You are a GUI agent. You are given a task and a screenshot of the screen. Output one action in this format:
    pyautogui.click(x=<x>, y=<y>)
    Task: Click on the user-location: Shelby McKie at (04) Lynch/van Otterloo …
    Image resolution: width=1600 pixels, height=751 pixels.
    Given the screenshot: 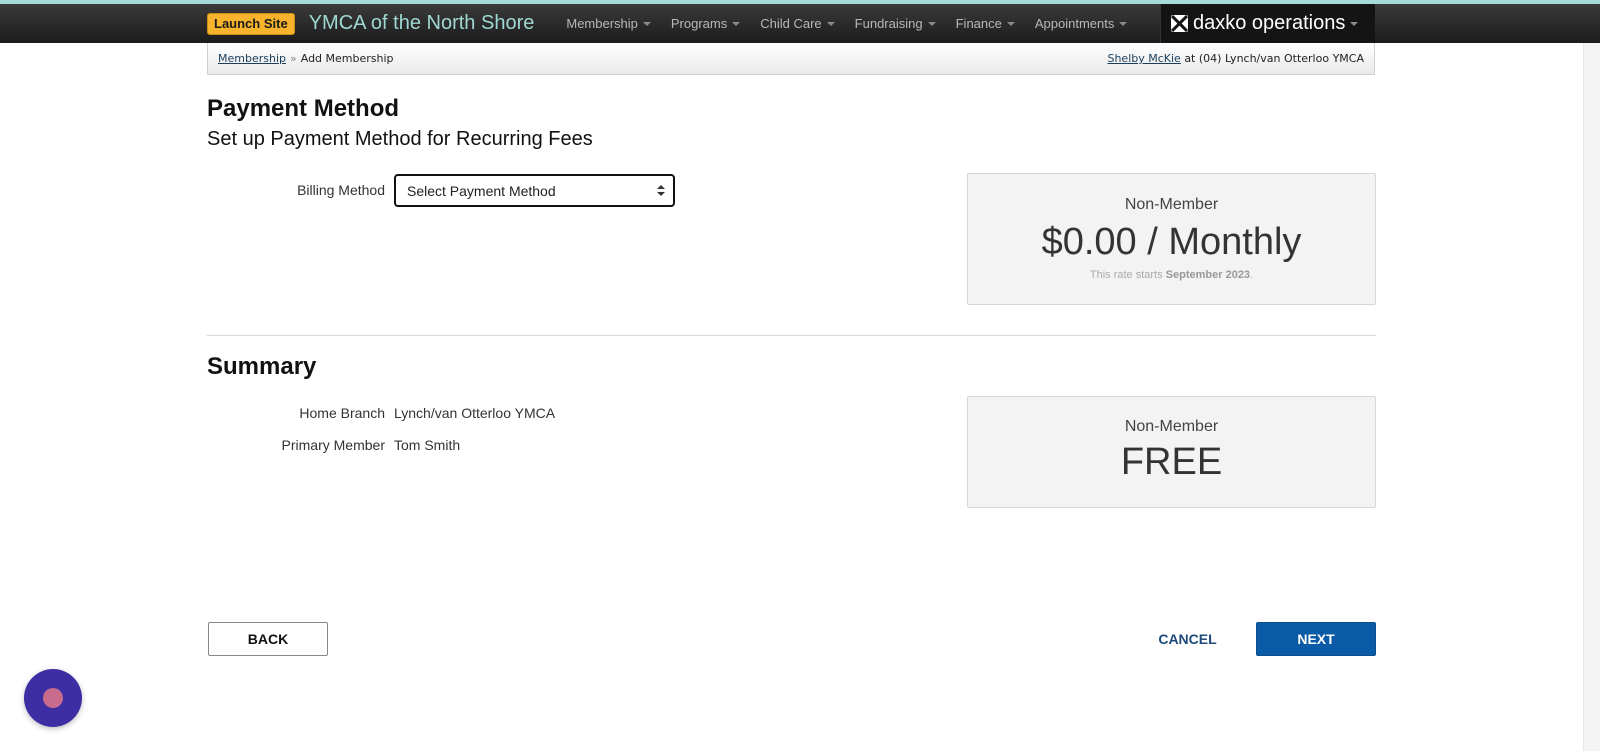 What is the action you would take?
    pyautogui.click(x=1235, y=58)
    